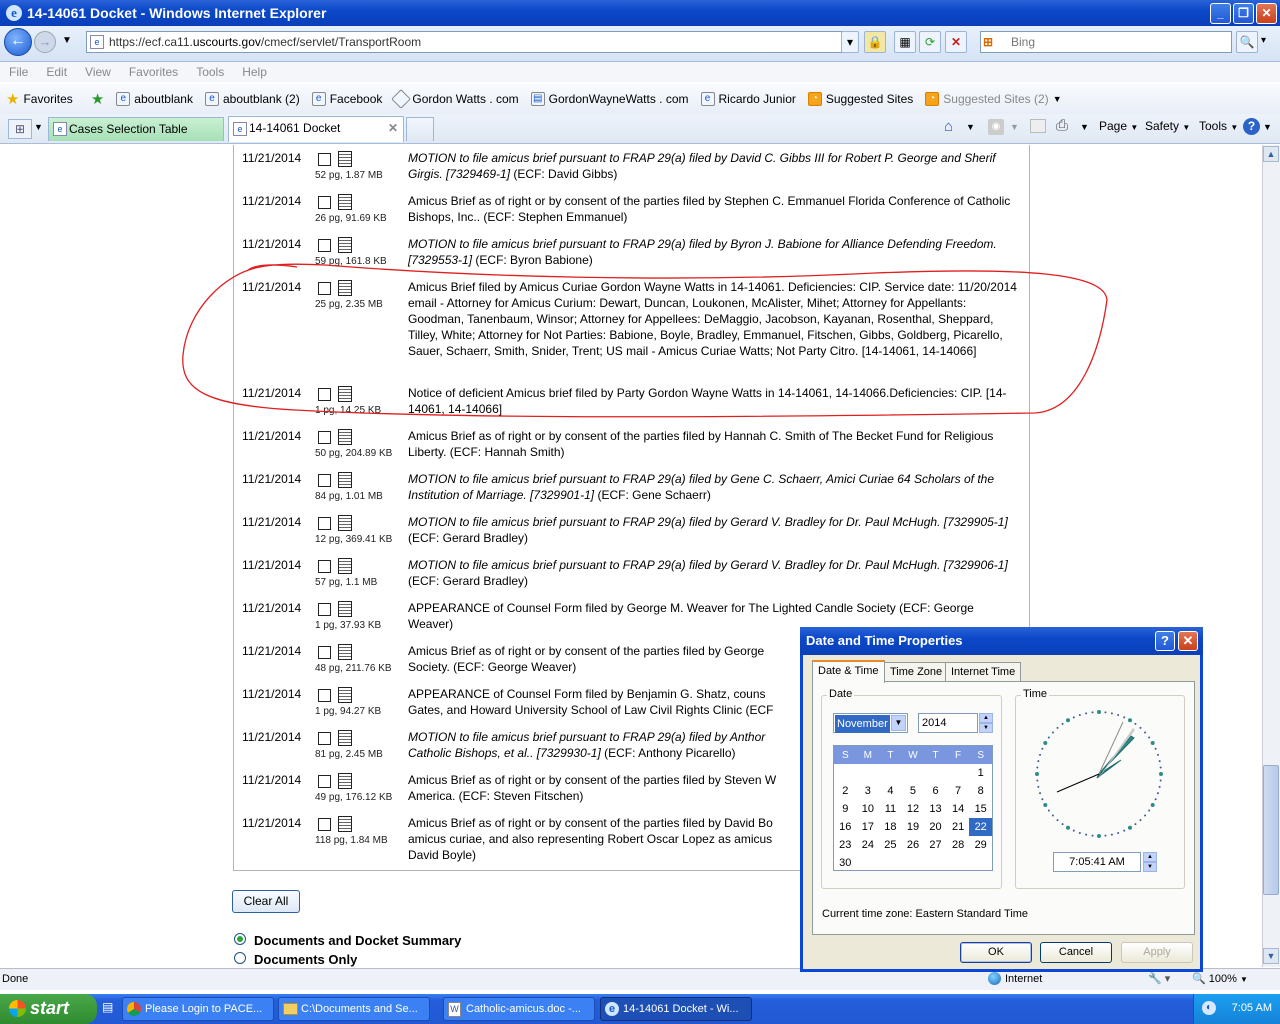  Describe the element at coordinates (1014, 127) in the screenshot. I see `feeds-dropdown-icon: ▼` at that location.